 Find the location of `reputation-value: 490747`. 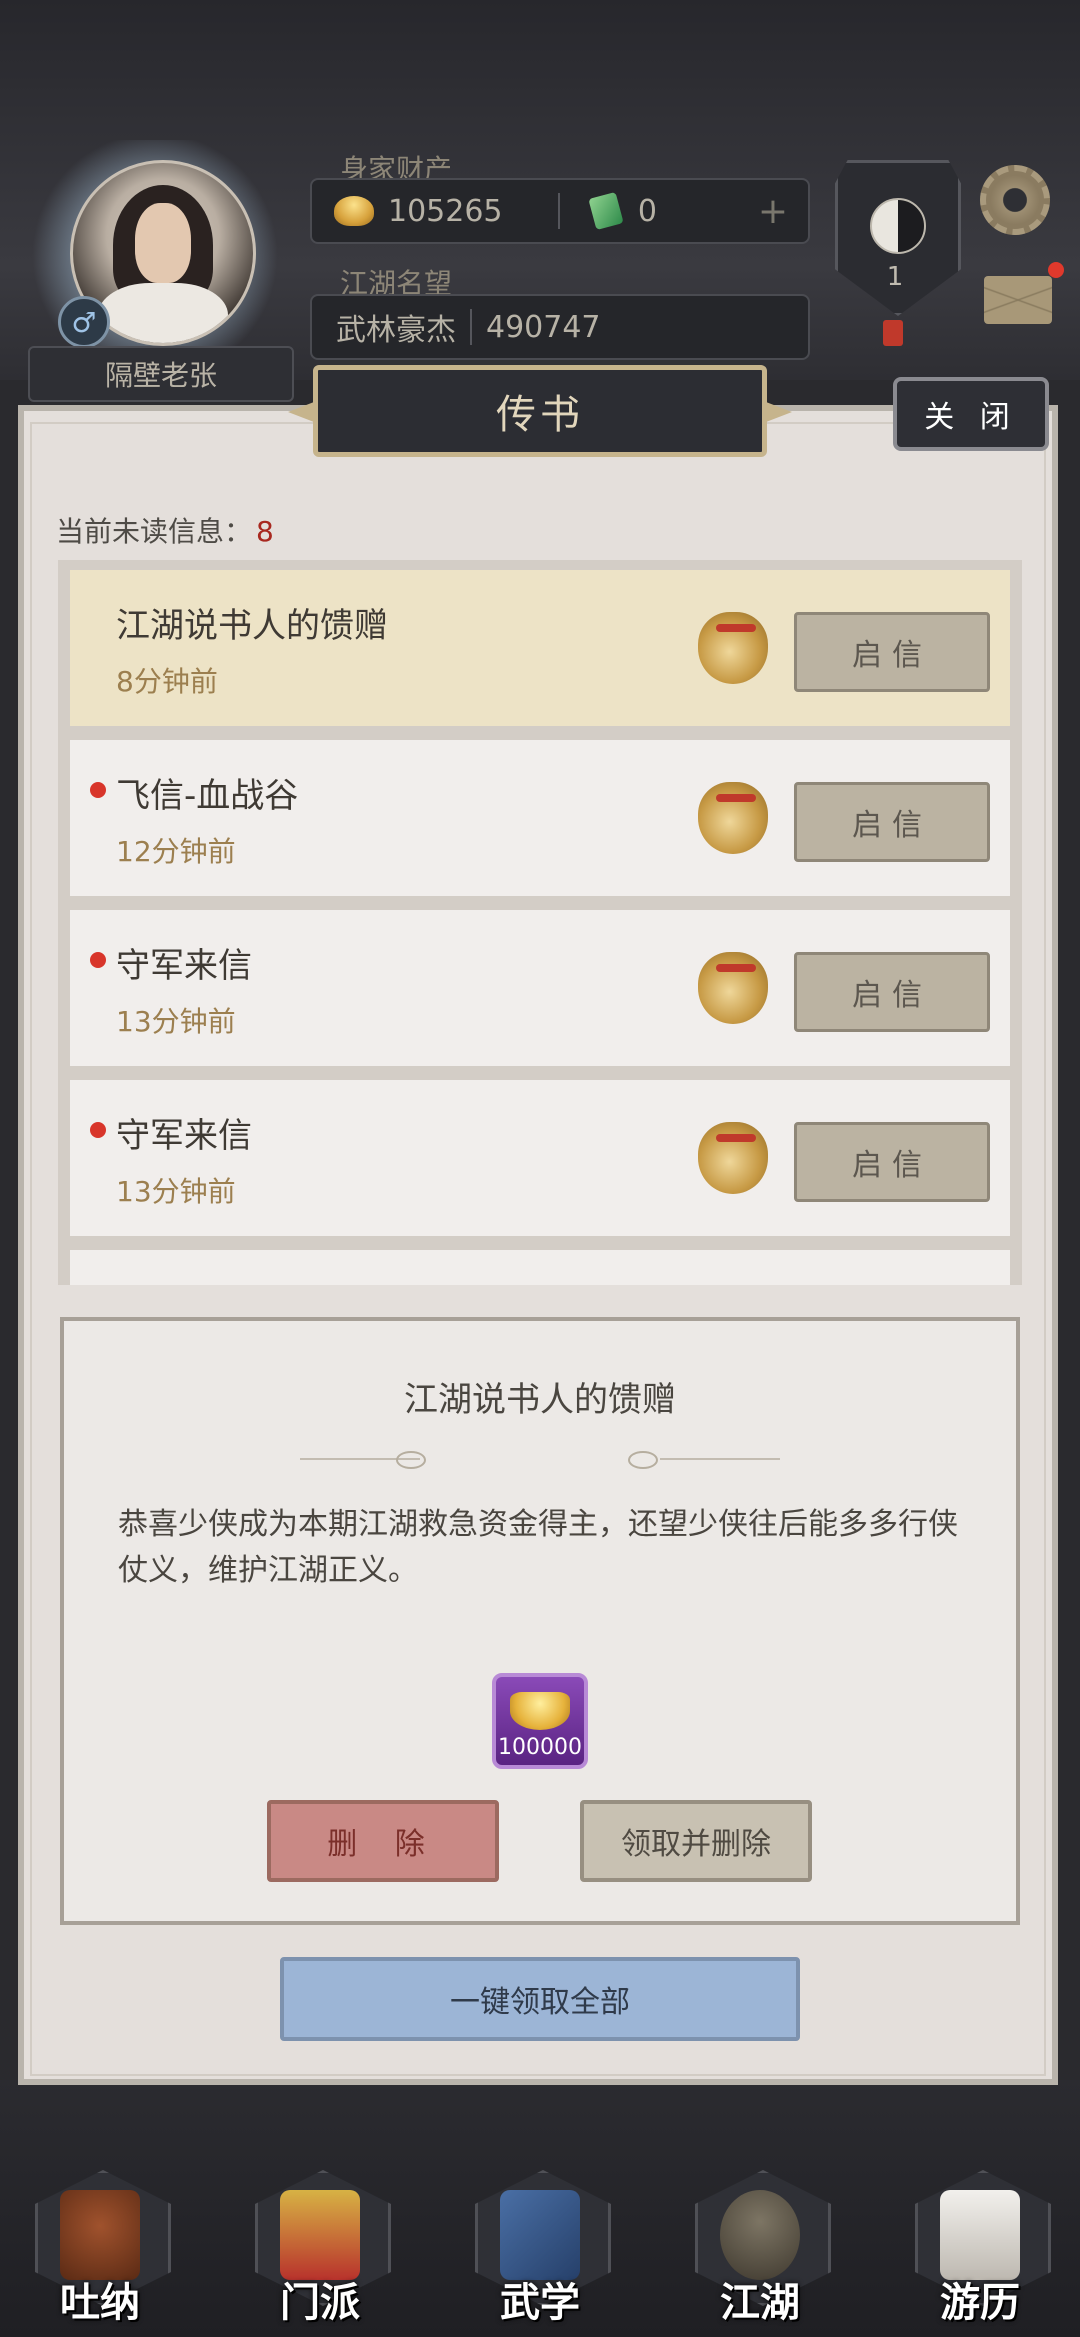

reputation-value: 490747 is located at coordinates (543, 327).